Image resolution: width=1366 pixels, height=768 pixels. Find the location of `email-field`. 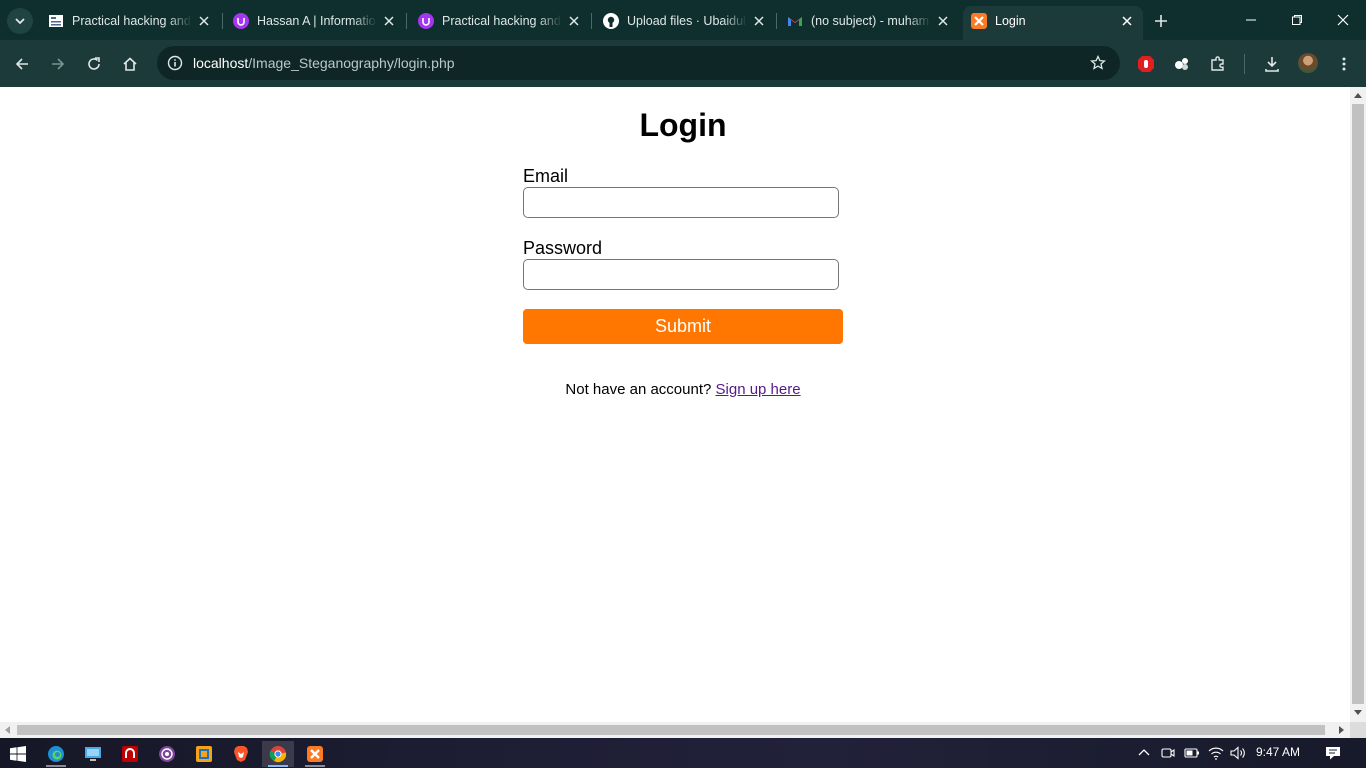

email-field is located at coordinates (681, 202).